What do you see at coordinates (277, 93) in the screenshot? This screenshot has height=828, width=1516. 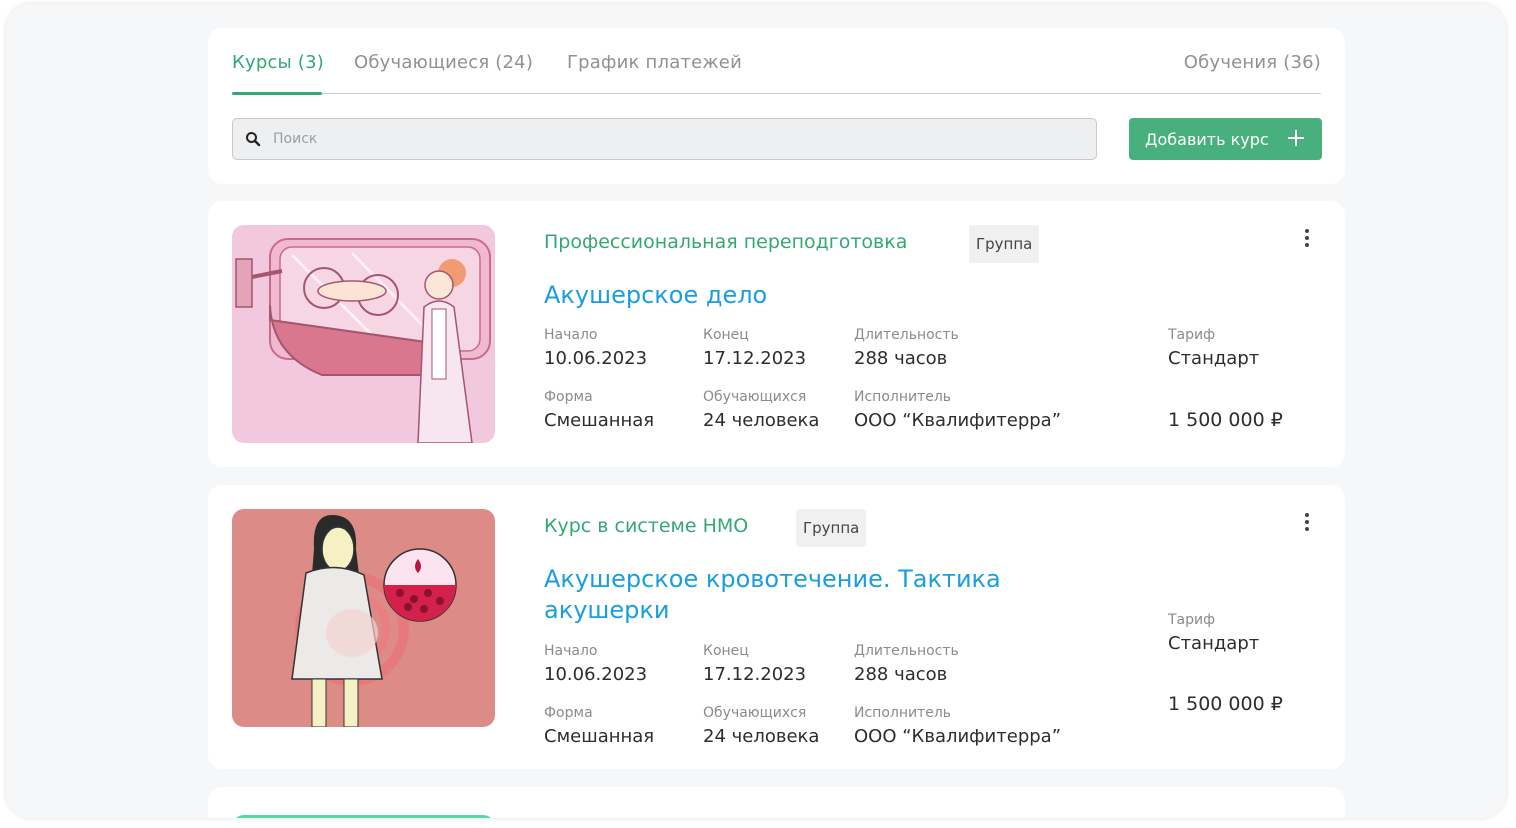 I see `active-tab-indicator` at bounding box center [277, 93].